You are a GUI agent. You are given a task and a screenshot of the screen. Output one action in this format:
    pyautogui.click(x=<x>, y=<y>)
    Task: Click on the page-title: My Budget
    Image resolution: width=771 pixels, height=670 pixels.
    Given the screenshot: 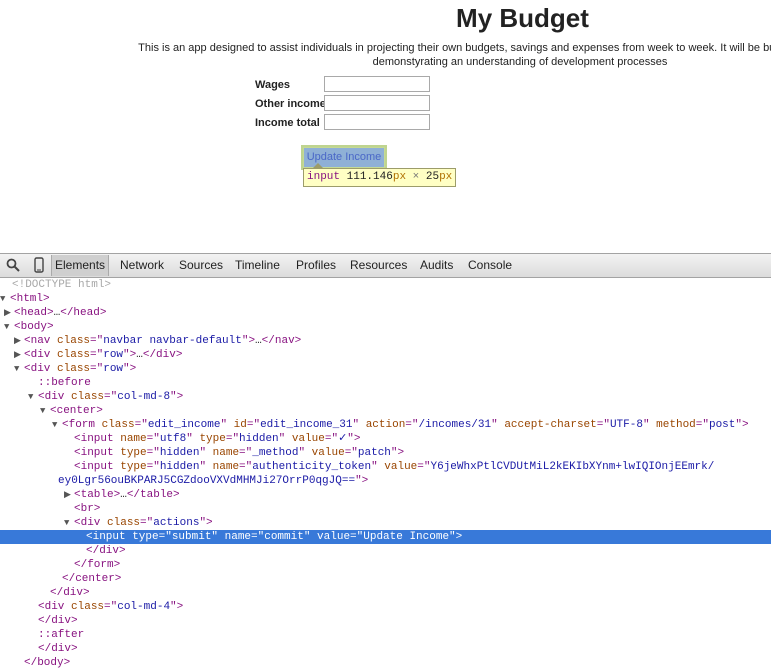 What is the action you would take?
    pyautogui.click(x=522, y=18)
    